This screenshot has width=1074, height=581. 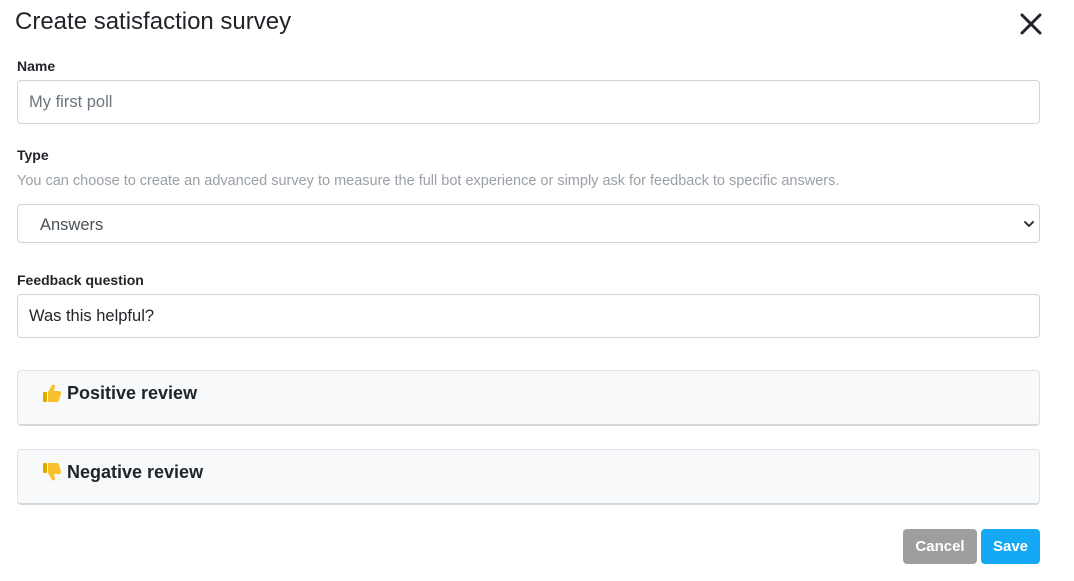 What do you see at coordinates (36, 66) in the screenshot?
I see `name-label: Name` at bounding box center [36, 66].